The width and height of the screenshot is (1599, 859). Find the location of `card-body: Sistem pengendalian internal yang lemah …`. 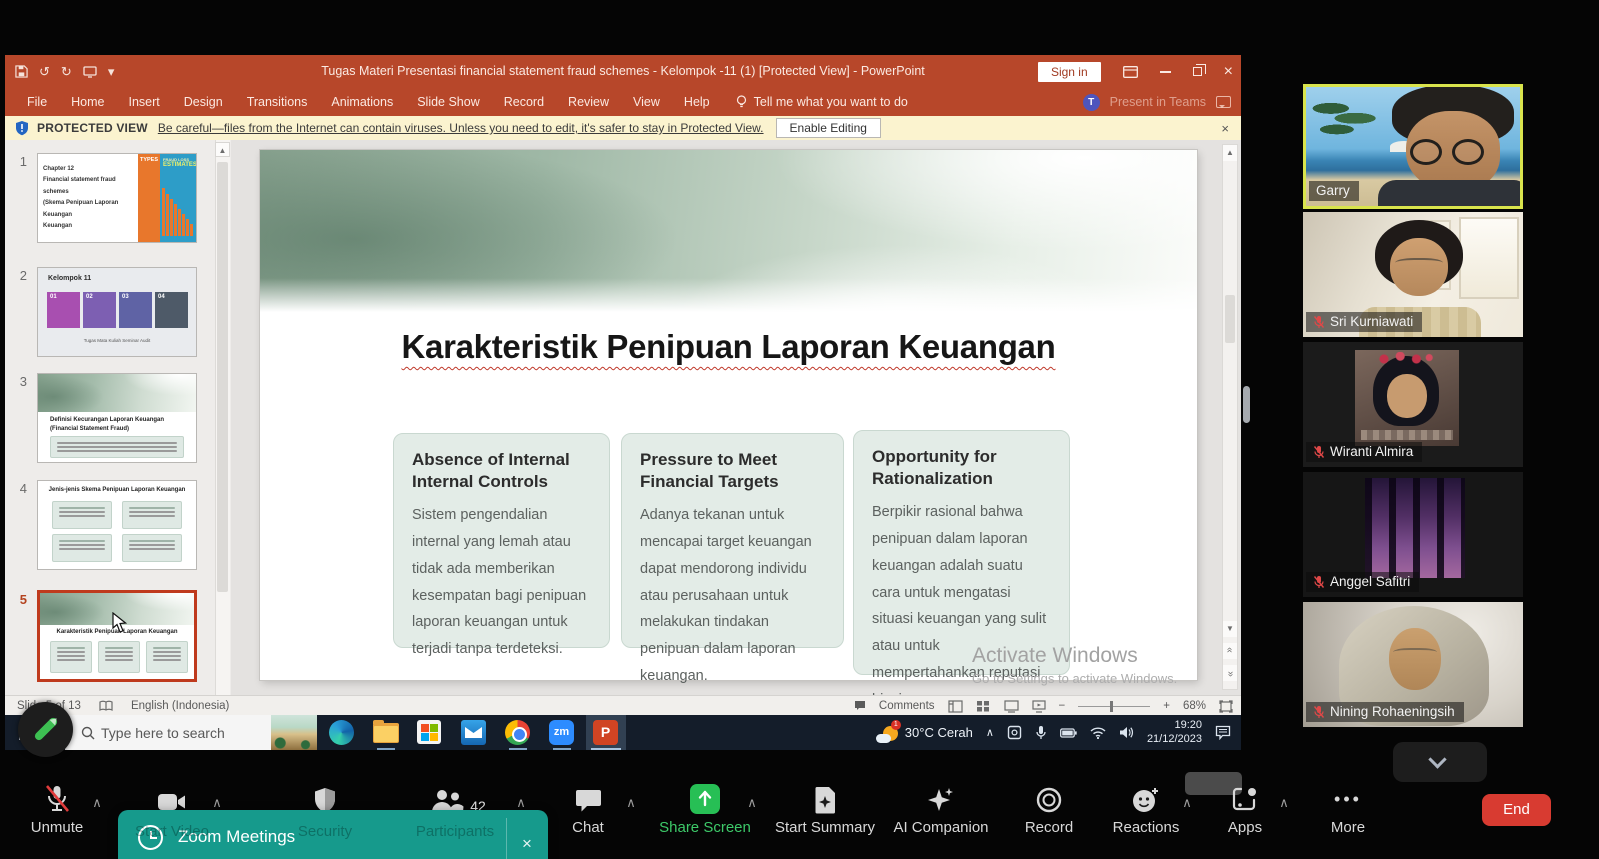

card-body: Sistem pengendalian internal yang lemah … is located at coordinates (499, 582).